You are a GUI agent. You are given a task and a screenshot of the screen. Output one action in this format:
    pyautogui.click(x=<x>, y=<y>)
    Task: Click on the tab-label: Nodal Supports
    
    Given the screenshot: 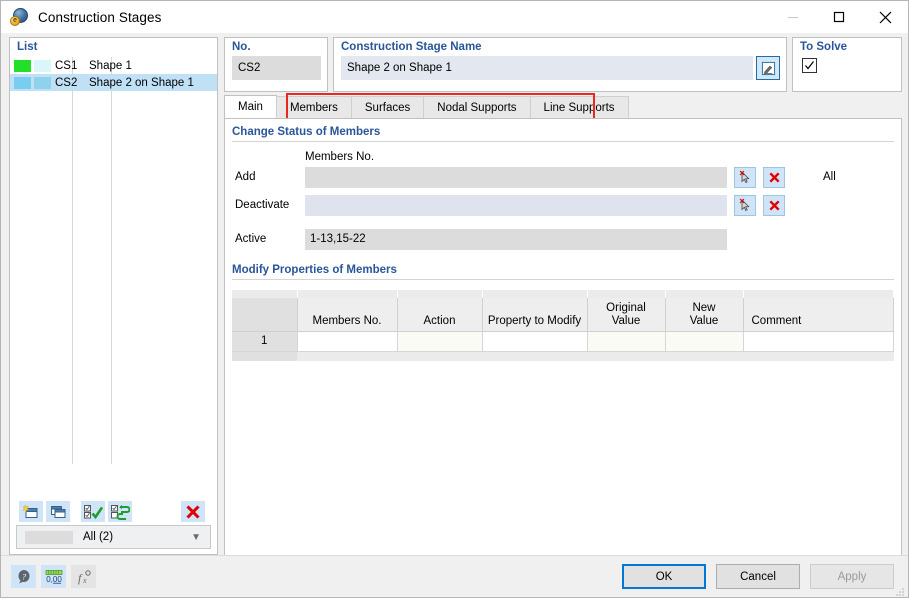 What is the action you would take?
    pyautogui.click(x=477, y=107)
    